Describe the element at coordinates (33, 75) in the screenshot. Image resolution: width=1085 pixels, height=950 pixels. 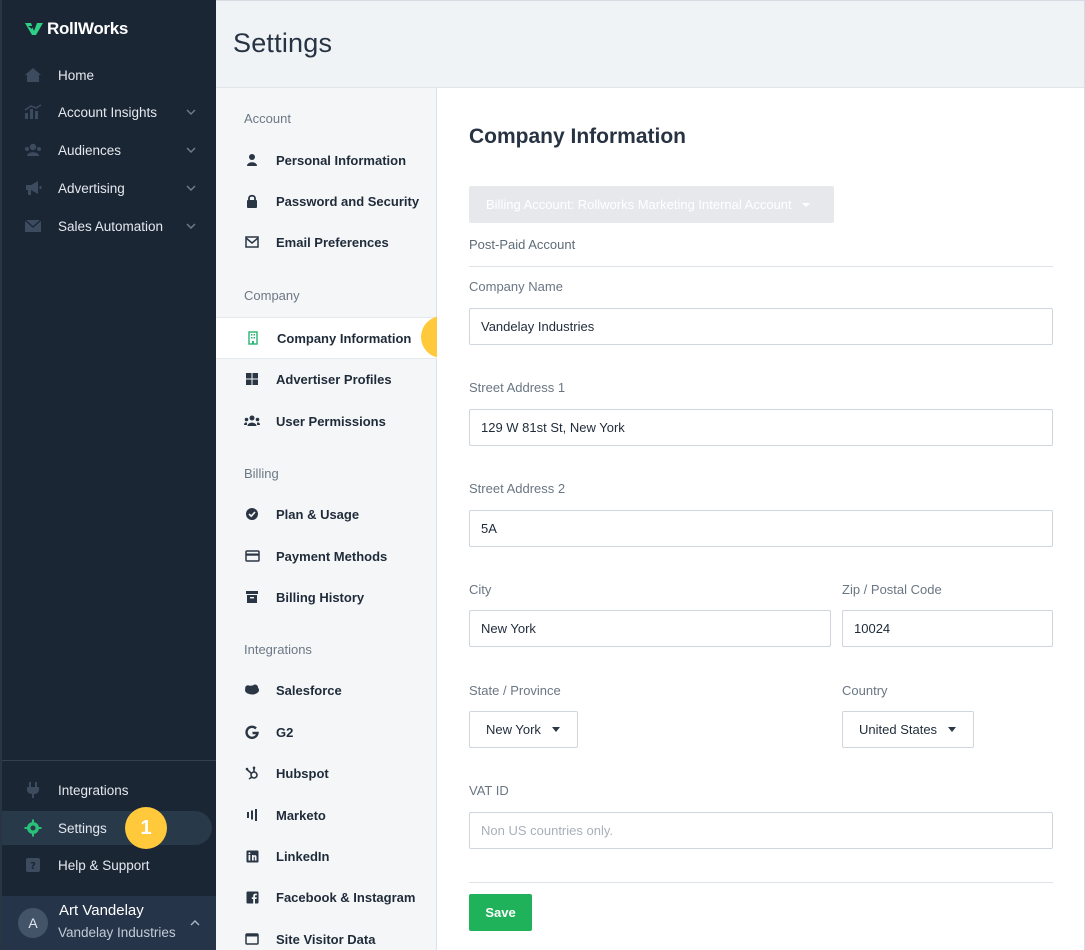
I see `home-icon` at that location.